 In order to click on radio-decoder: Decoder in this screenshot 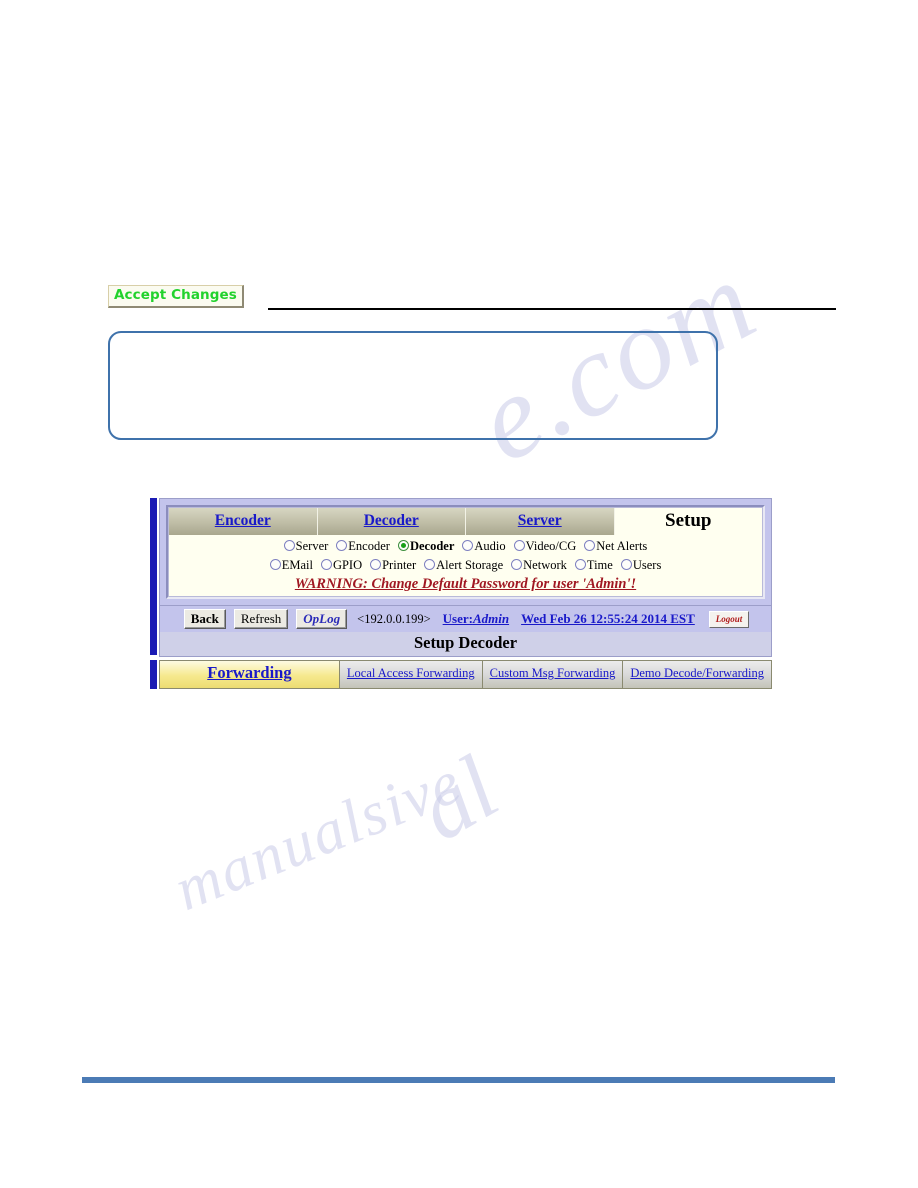, I will do `click(426, 546)`.